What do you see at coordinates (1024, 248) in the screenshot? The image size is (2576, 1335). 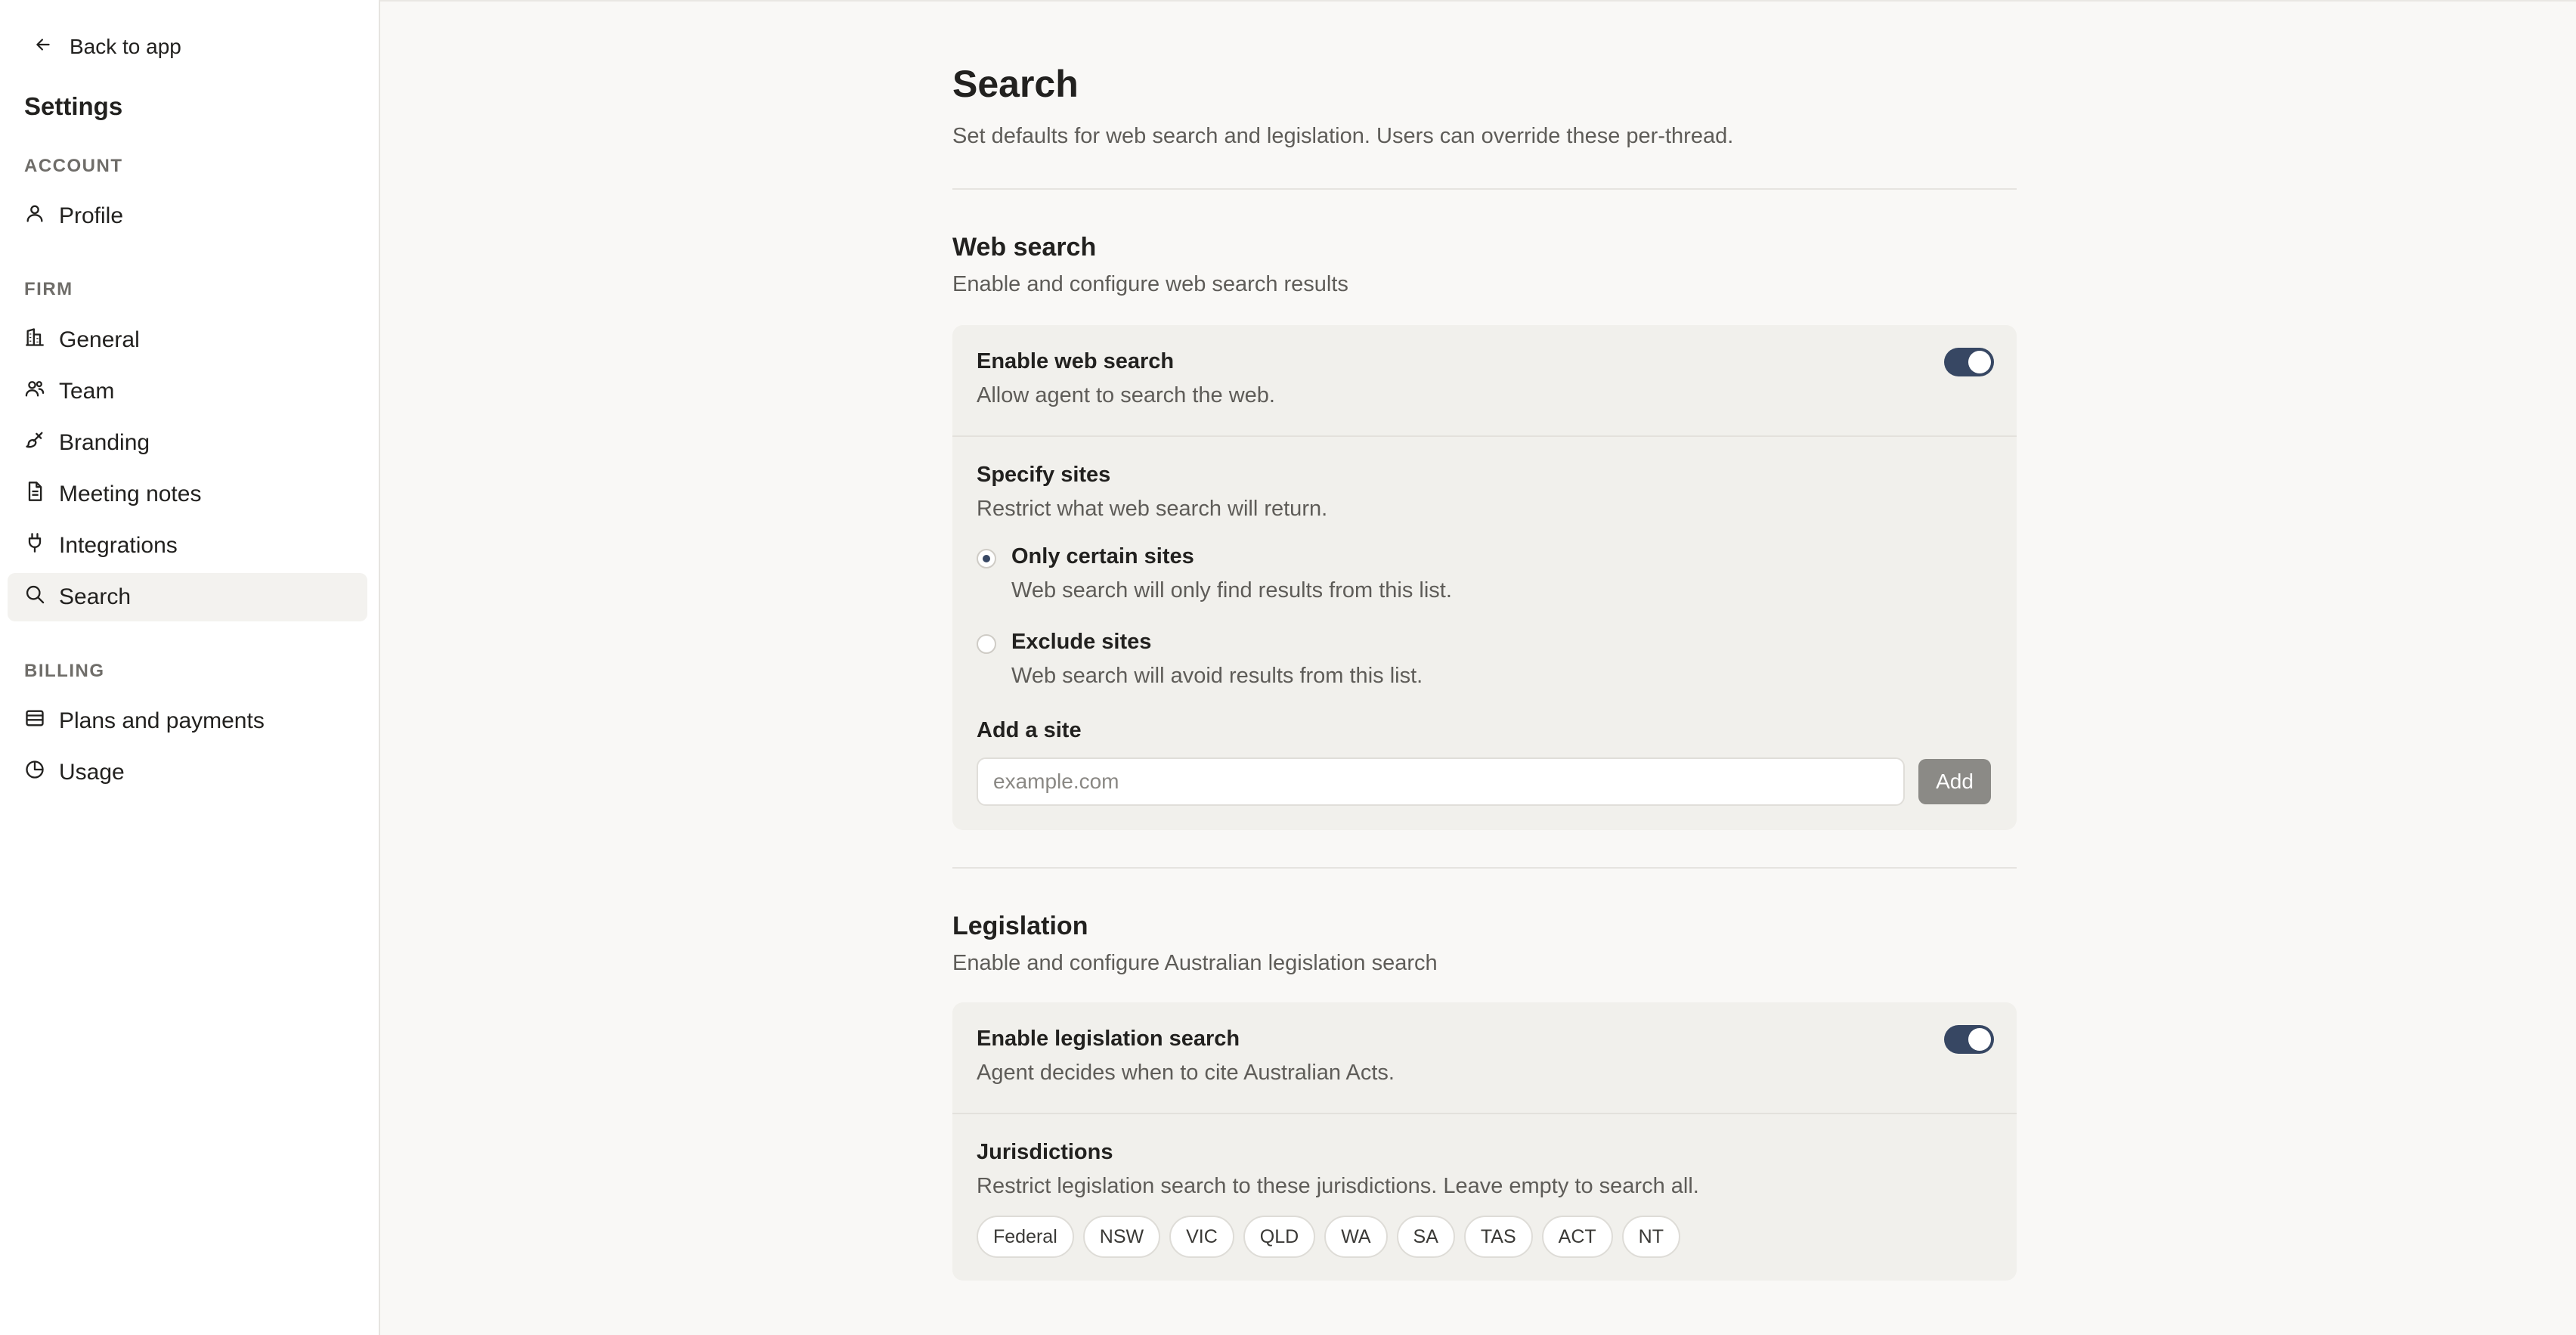 I see `web-search-section-title: Web search` at bounding box center [1024, 248].